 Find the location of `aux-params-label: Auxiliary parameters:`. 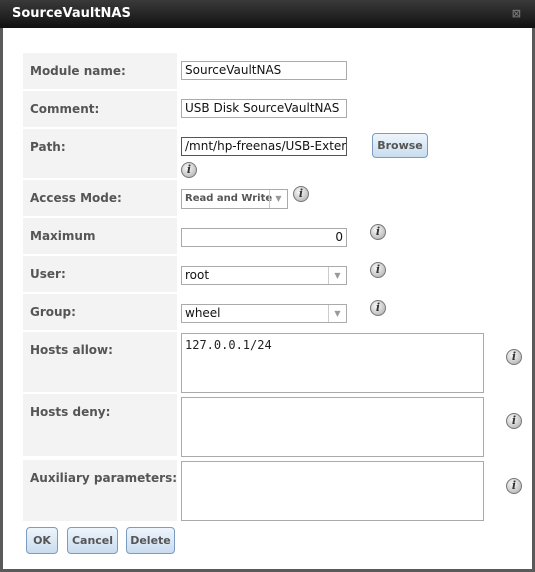

aux-params-label: Auxiliary parameters: is located at coordinates (100, 490).